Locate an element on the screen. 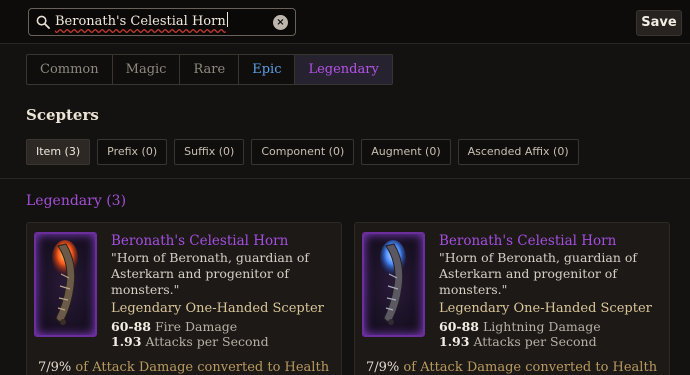 This screenshot has width=690, height=375. damage-label: Lightning Damage is located at coordinates (541, 326).